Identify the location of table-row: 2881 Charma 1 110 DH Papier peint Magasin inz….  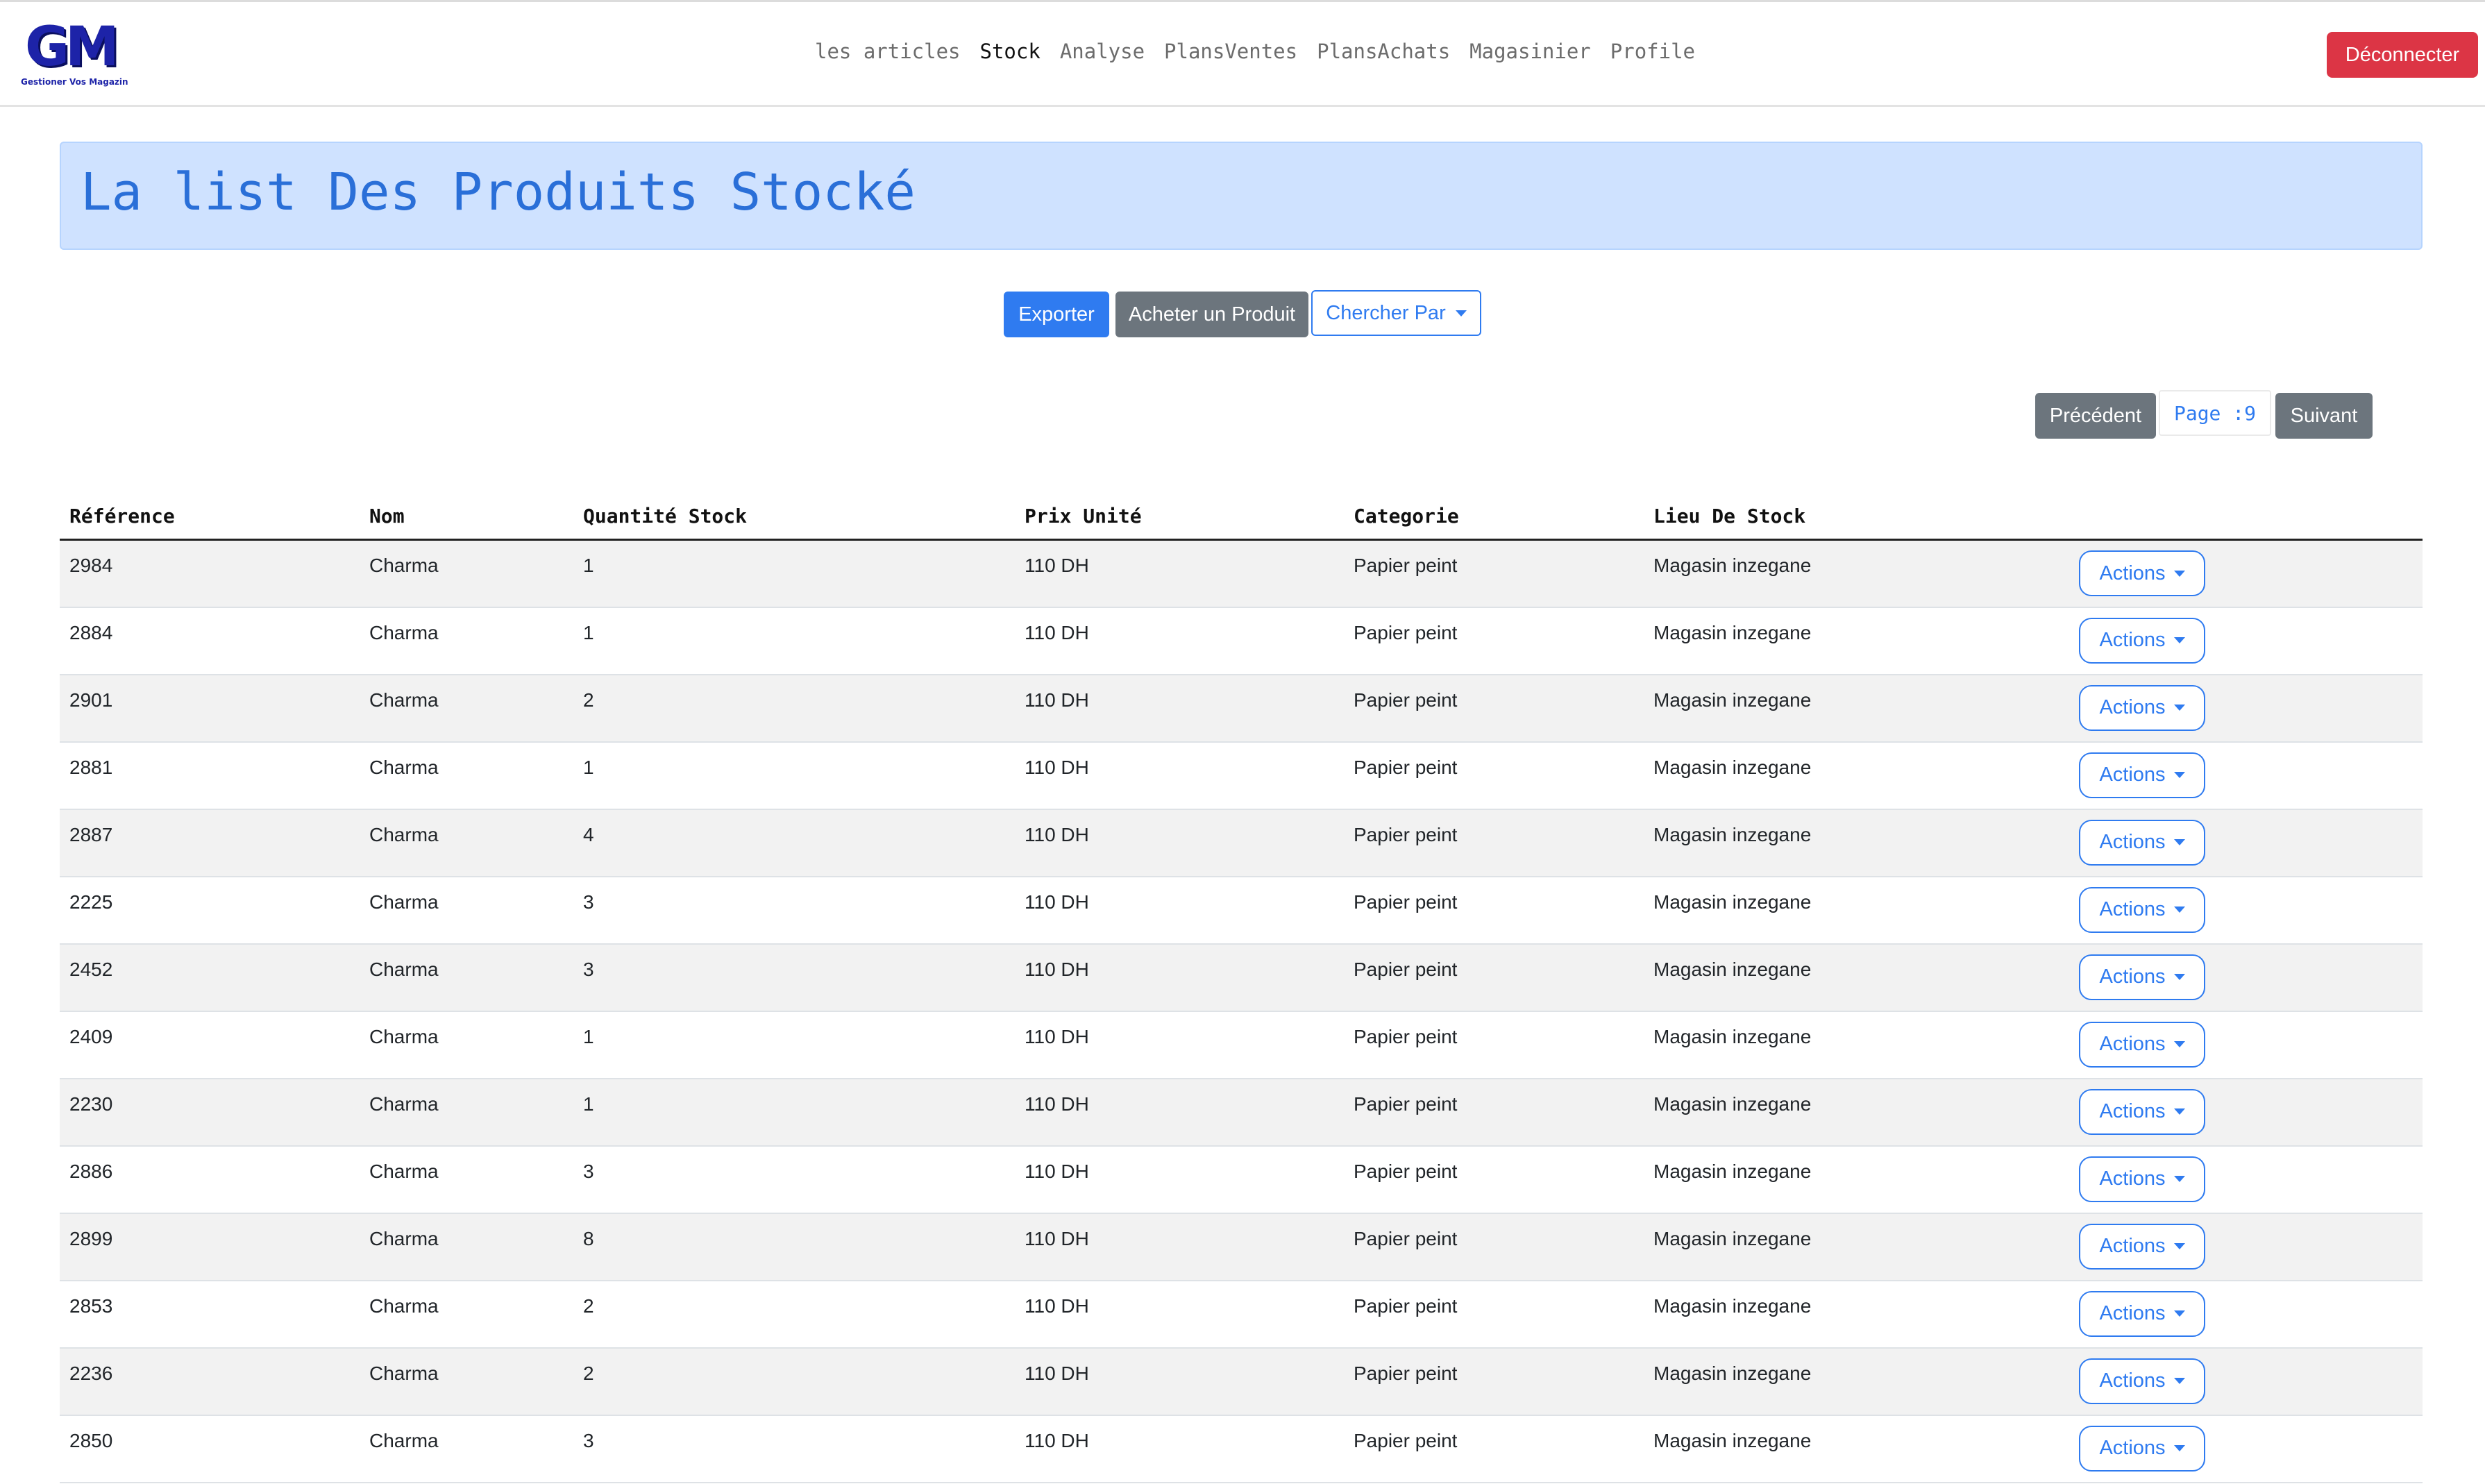
(1241, 775).